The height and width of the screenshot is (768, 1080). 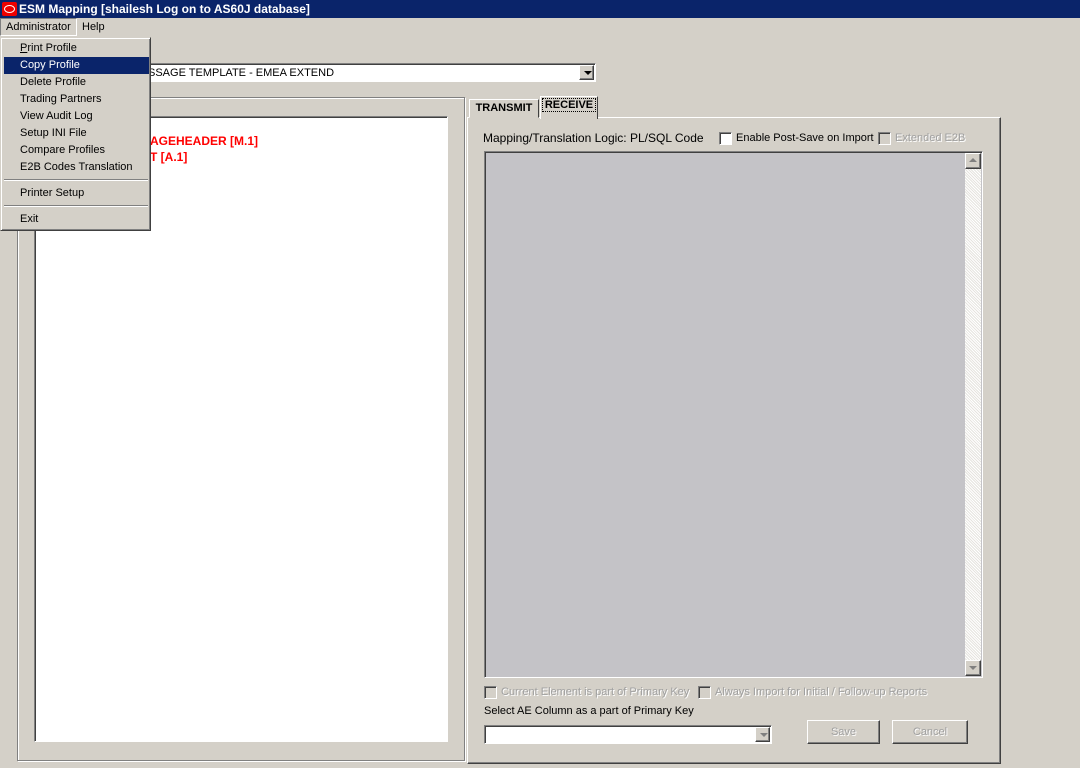 What do you see at coordinates (93, 27) in the screenshot?
I see `menu-help: Help` at bounding box center [93, 27].